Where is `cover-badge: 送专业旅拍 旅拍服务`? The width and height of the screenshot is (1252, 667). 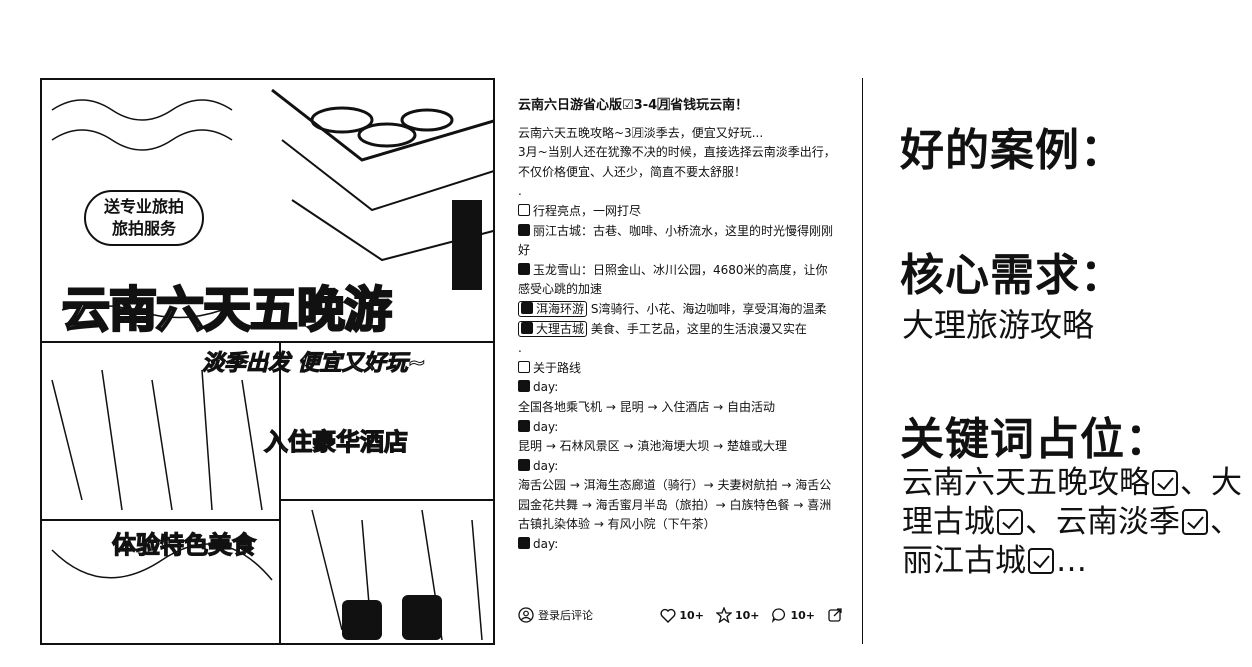
cover-badge: 送专业旅拍 旅拍服务 is located at coordinates (144, 218).